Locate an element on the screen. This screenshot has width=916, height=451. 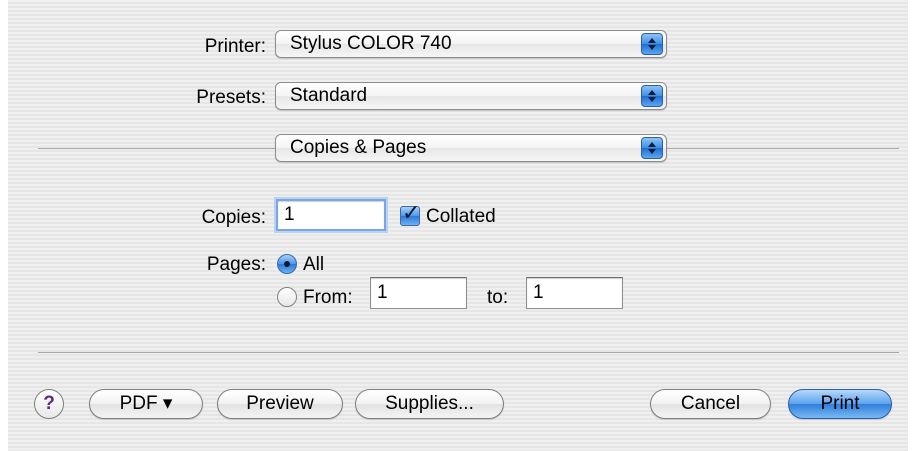
presets-popup: Standard is located at coordinates (471, 96).